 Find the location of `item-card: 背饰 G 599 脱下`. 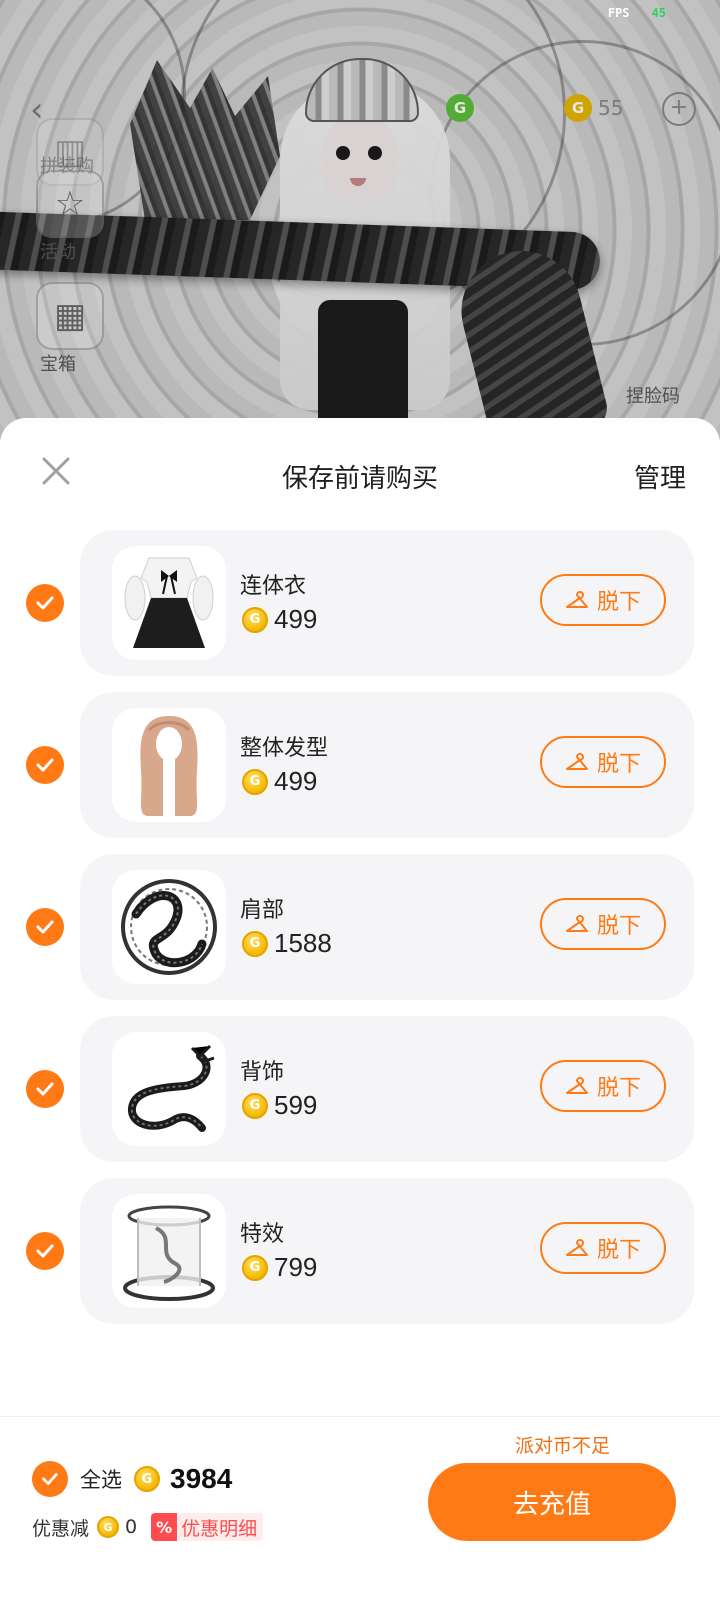

item-card: 背饰 G 599 脱下 is located at coordinates (387, 1089).